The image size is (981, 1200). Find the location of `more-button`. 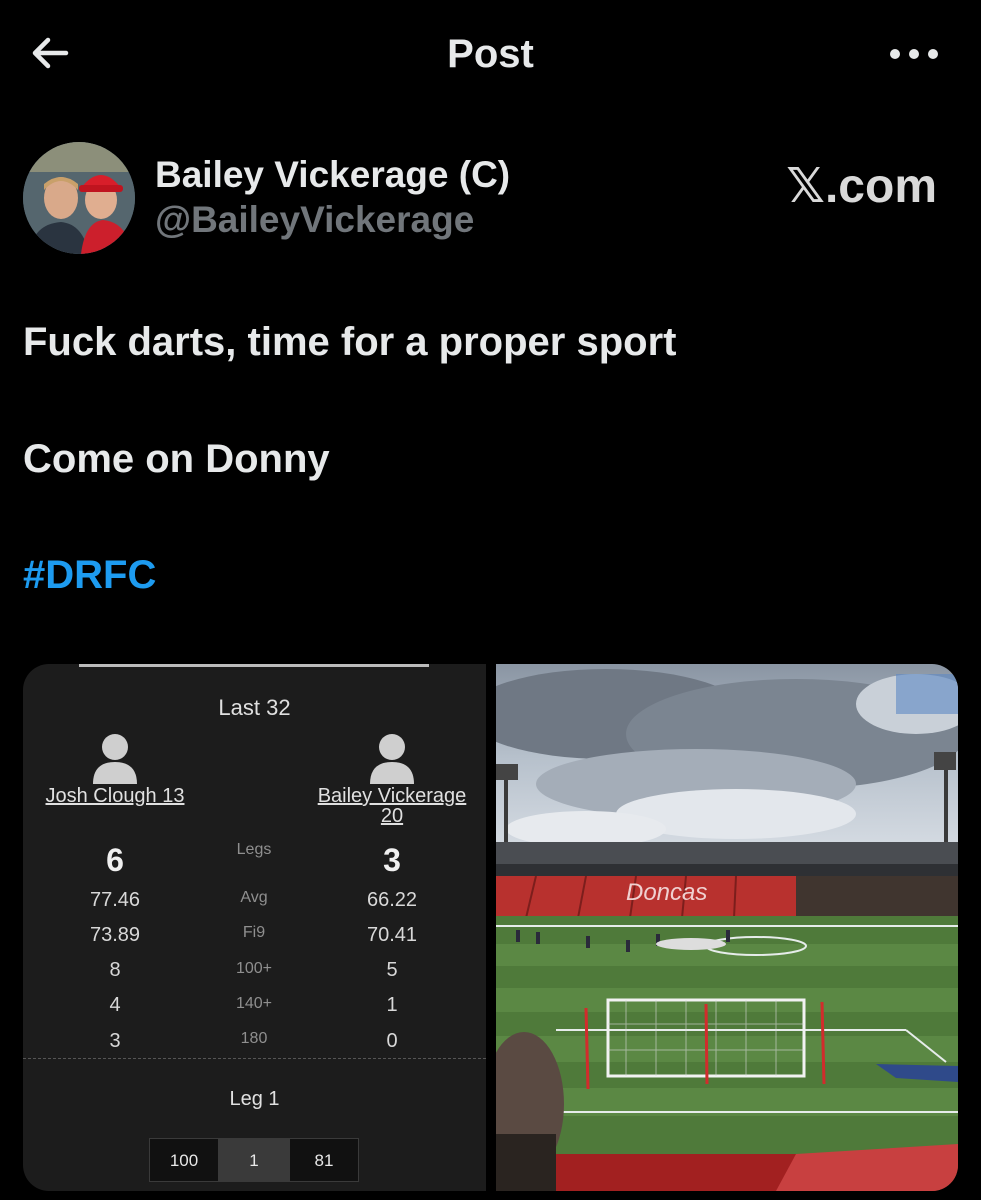

more-button is located at coordinates (914, 54).